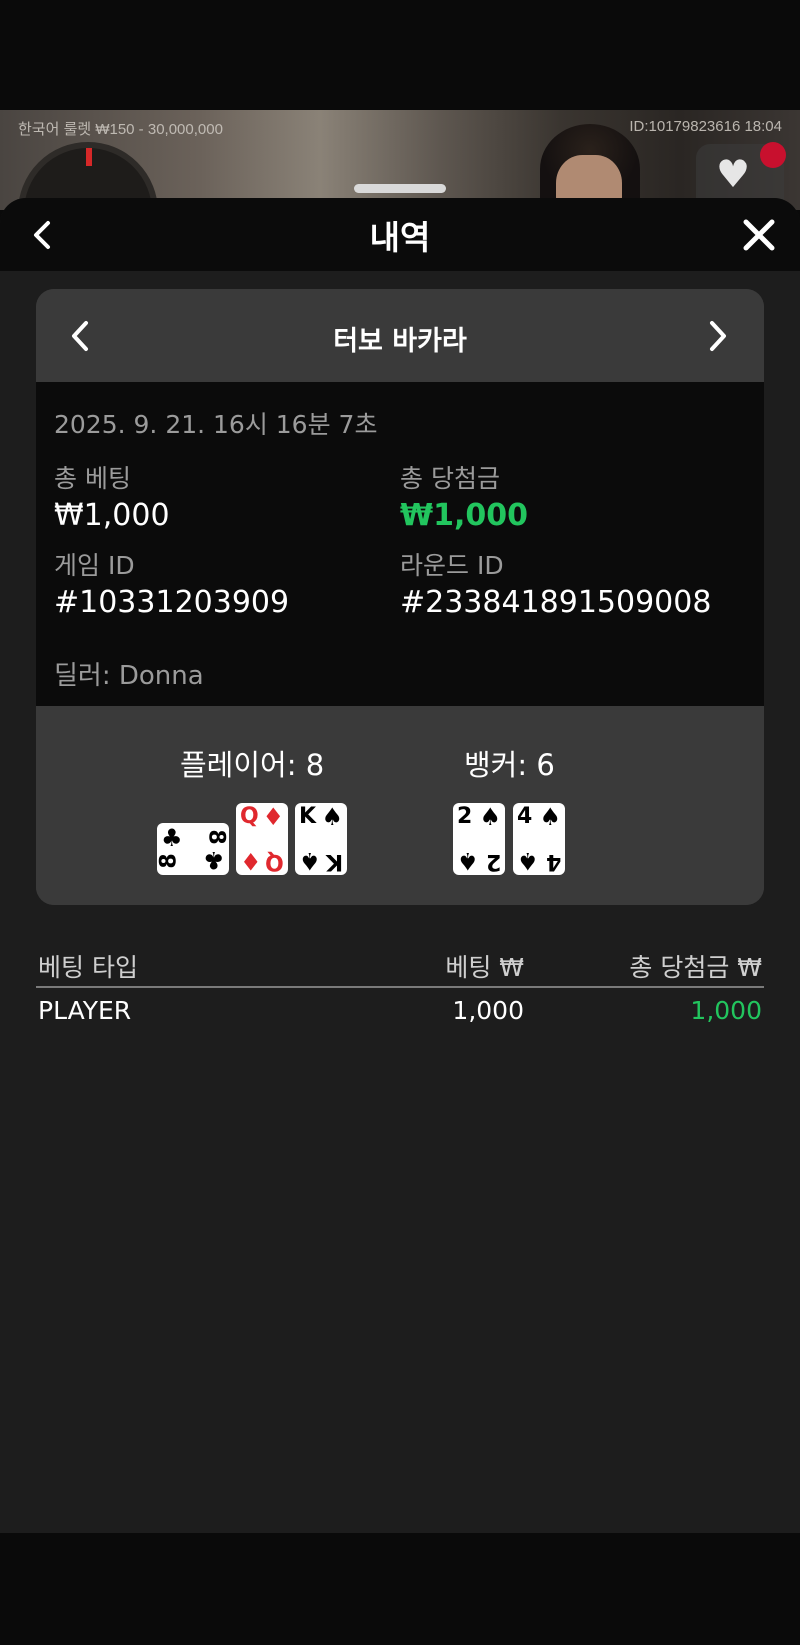 Image resolution: width=800 pixels, height=1645 pixels. Describe the element at coordinates (759, 235) in the screenshot. I see `close-icon` at that location.